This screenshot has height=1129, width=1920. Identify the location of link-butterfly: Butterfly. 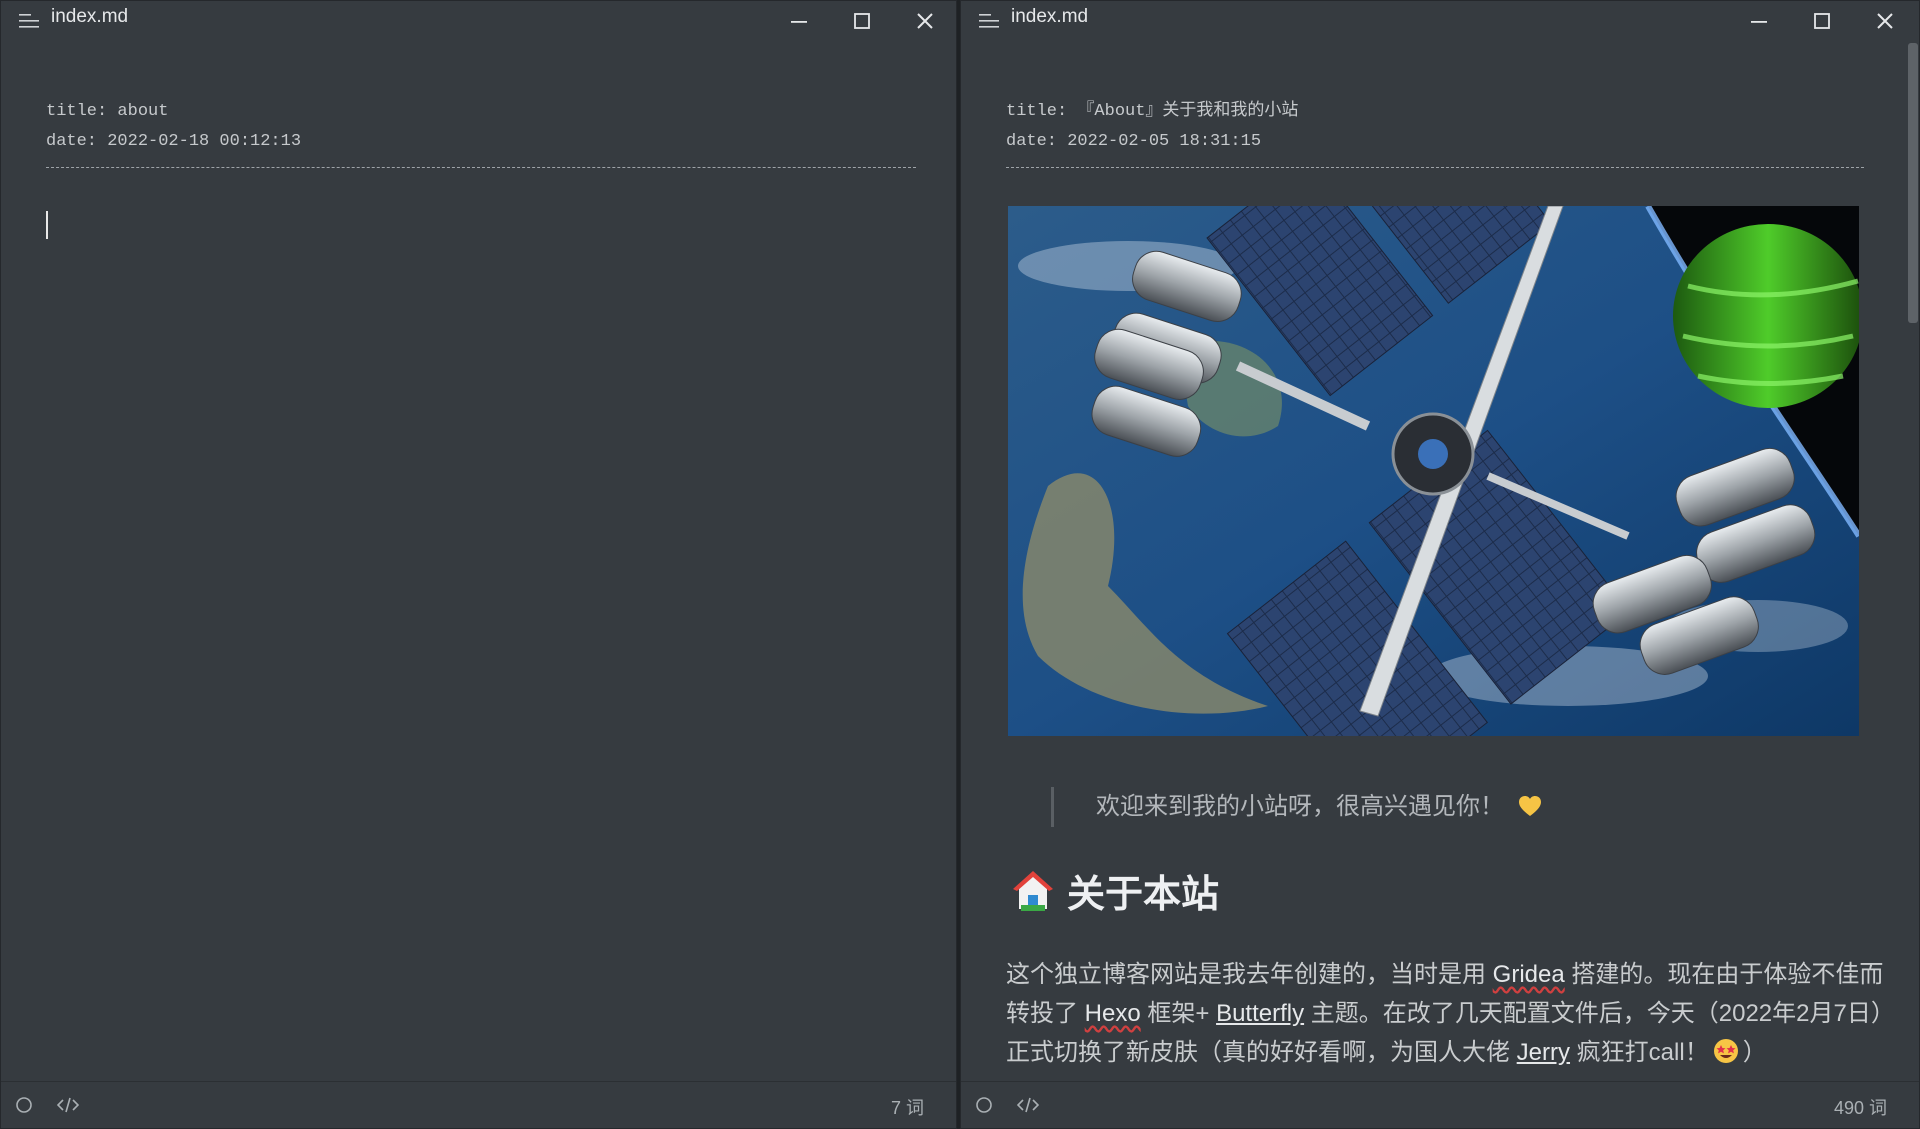
(1260, 1013).